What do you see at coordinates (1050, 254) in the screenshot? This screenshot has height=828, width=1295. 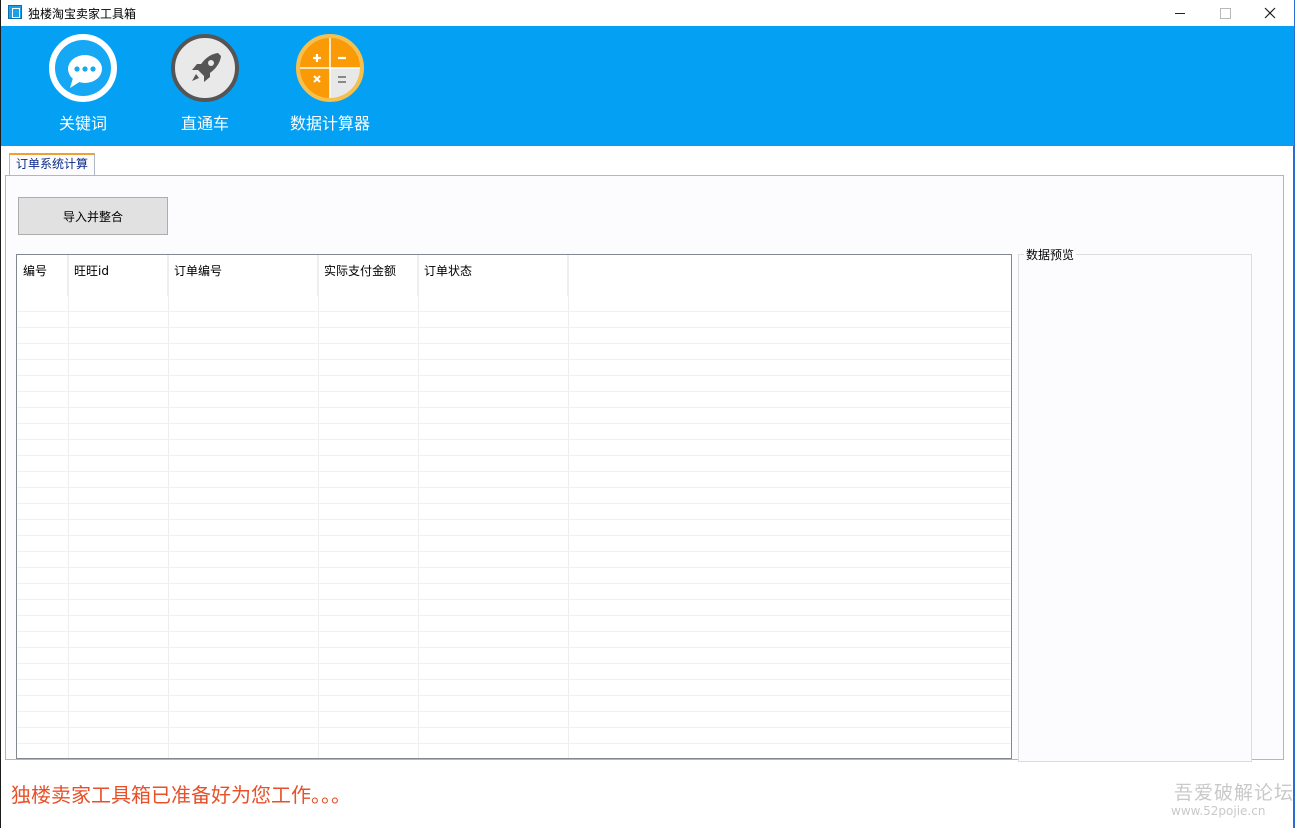 I see `data-preview-title: 数据预览` at bounding box center [1050, 254].